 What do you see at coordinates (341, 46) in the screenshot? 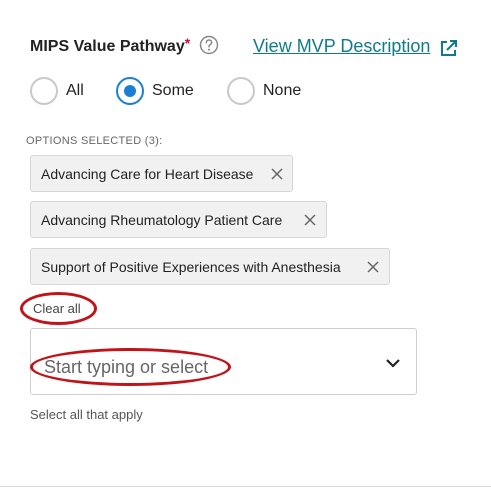
I see `view-mvp-description-link: View MVP Description` at bounding box center [341, 46].